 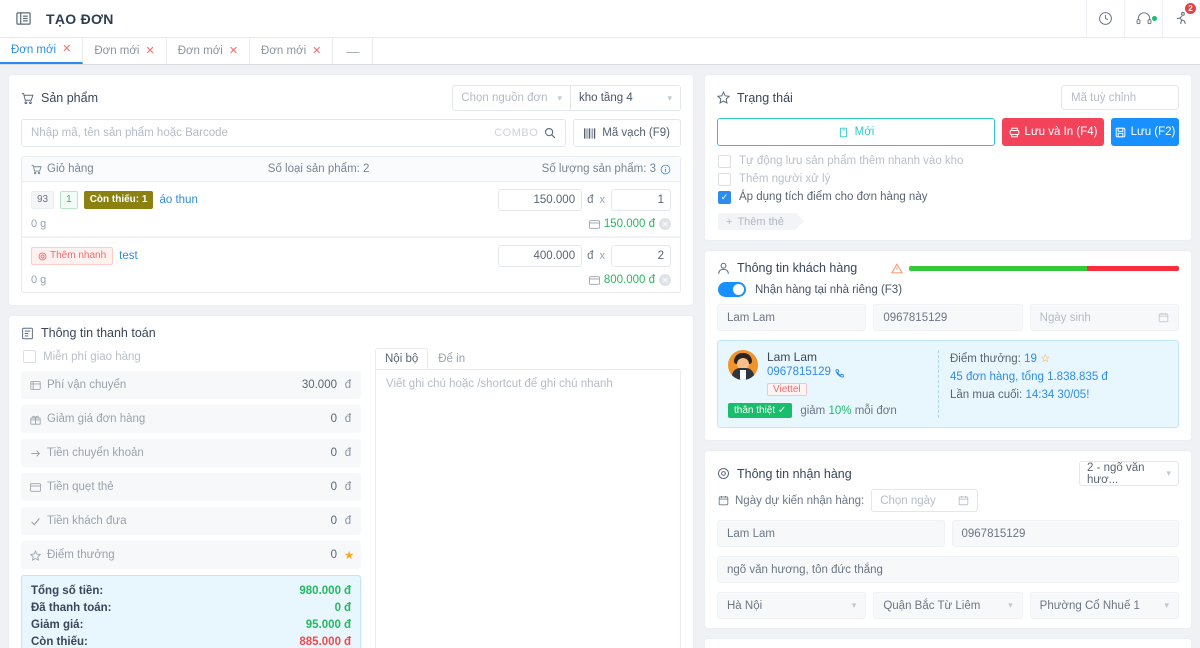 I want to click on receiving-ward-select: Phường Cổ Nhuế 1 ▾, so click(x=1104, y=605).